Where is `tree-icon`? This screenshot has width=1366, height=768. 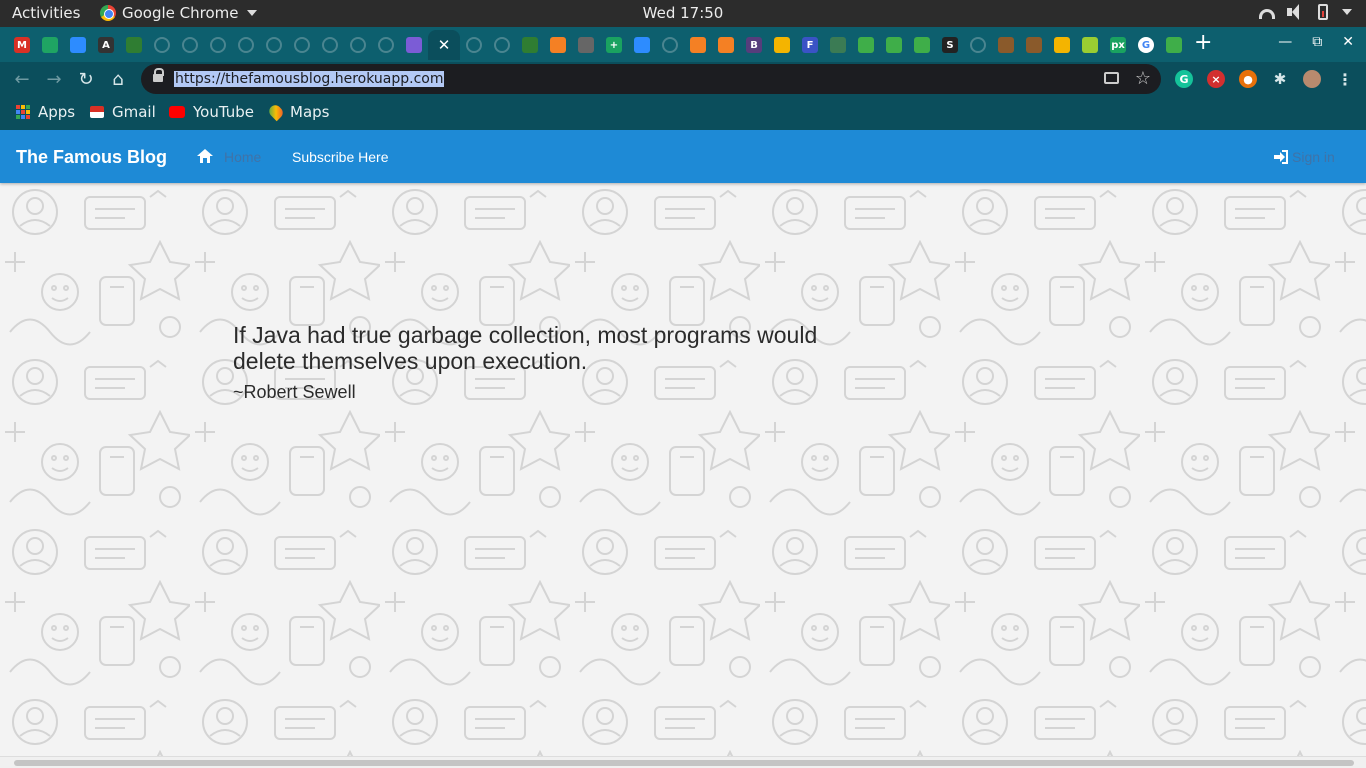 tree-icon is located at coordinates (134, 45).